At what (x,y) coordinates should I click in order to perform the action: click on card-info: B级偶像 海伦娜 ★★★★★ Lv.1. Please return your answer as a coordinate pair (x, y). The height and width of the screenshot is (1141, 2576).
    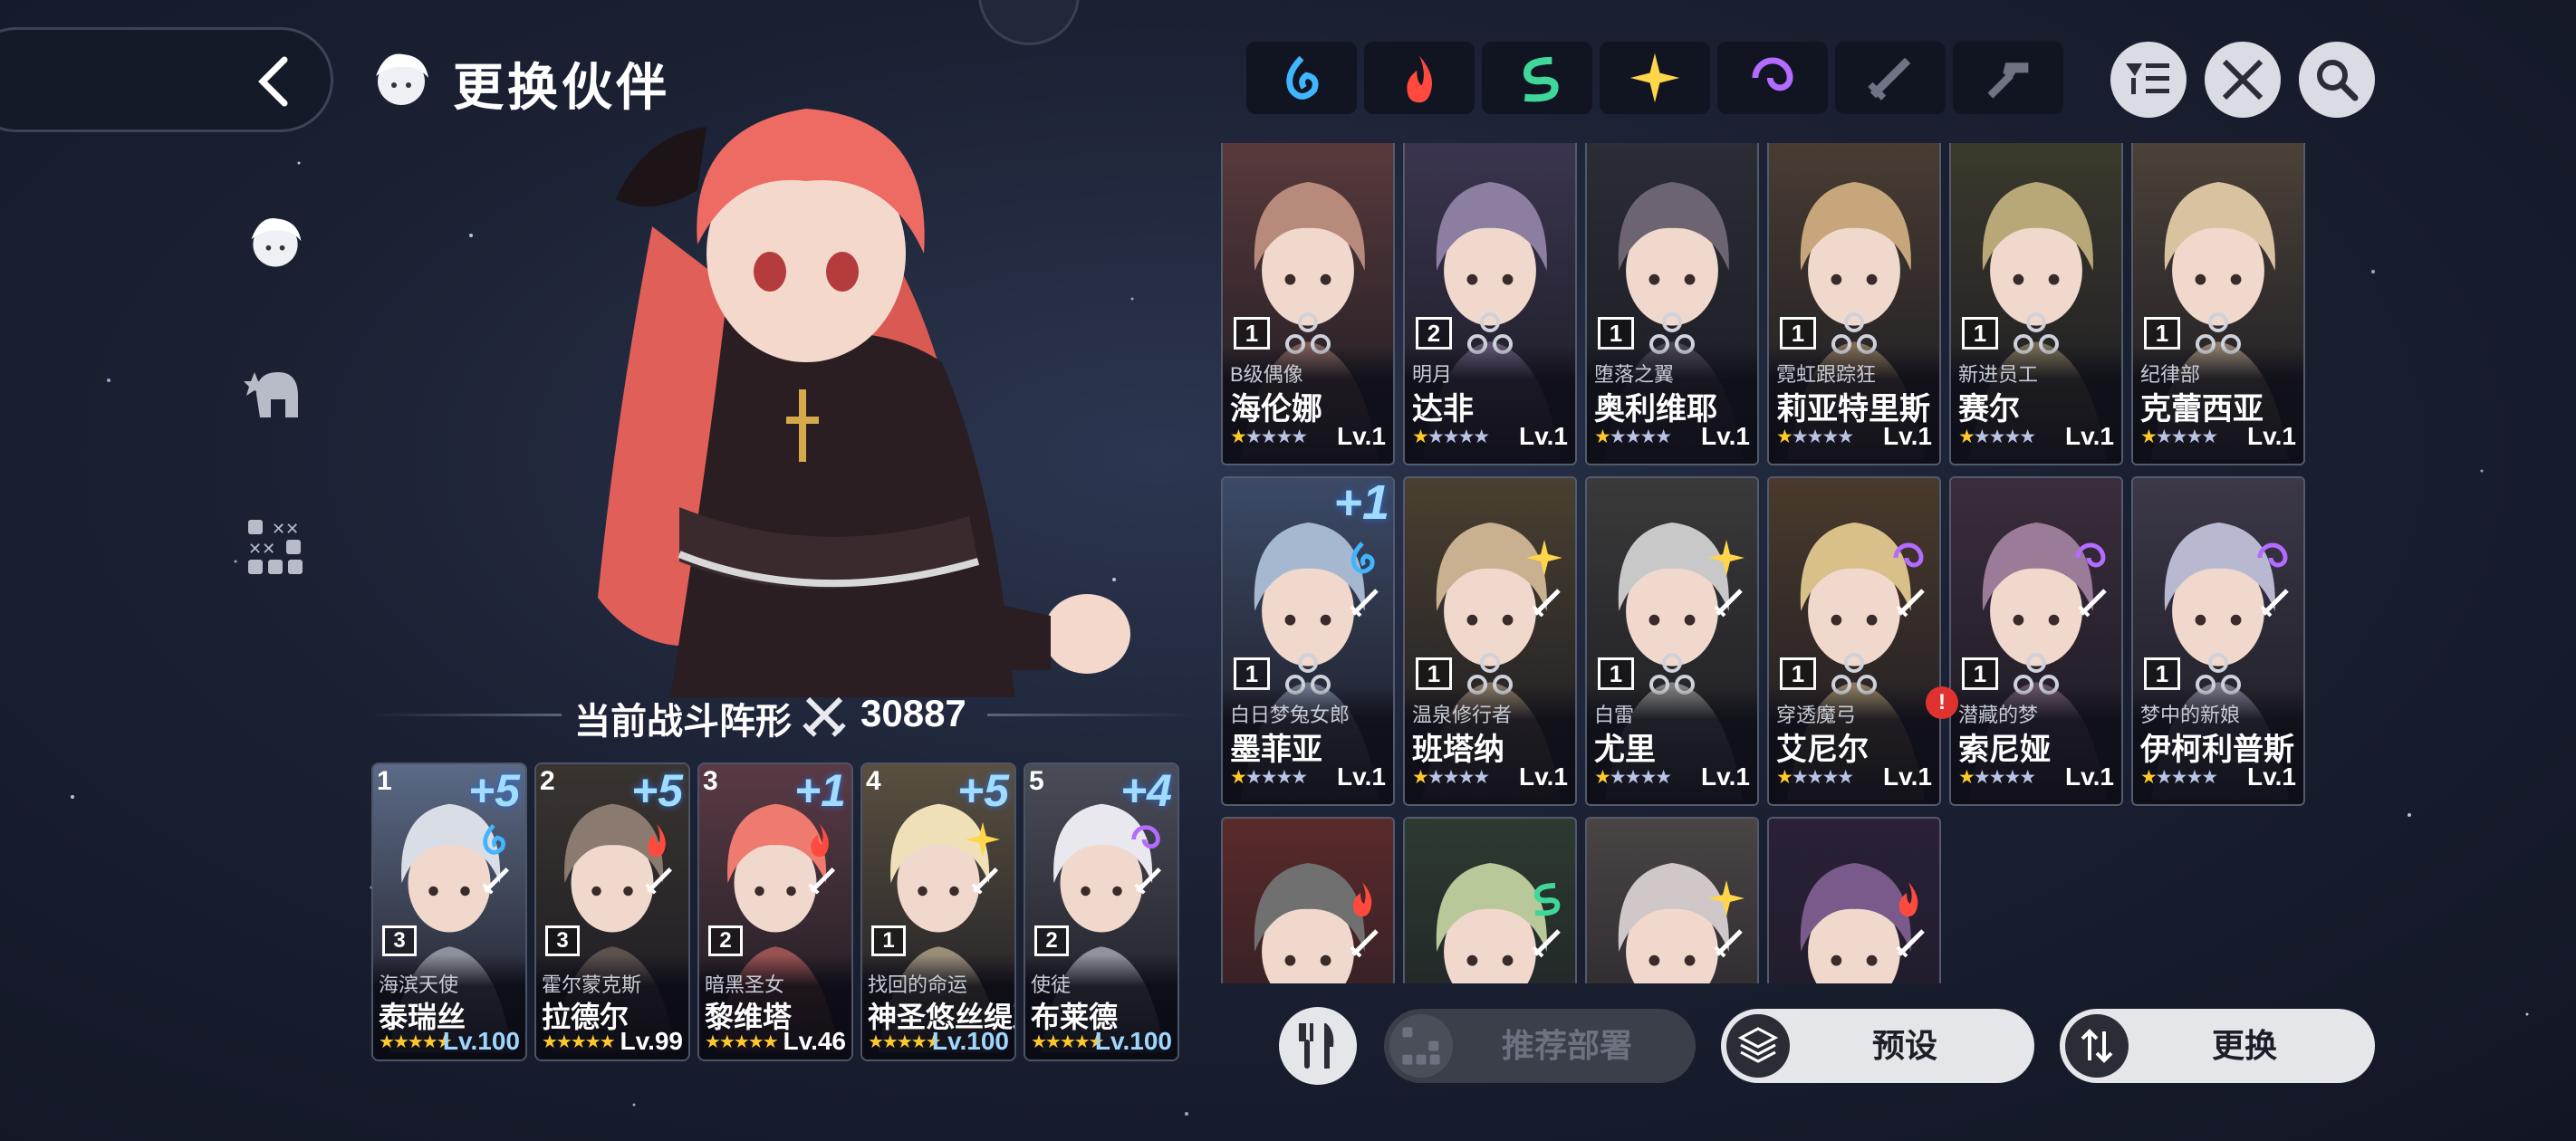
    Looking at the image, I should click on (1308, 405).